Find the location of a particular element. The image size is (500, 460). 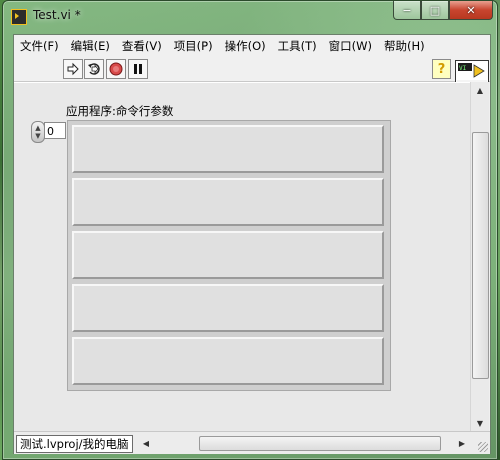

pause-icon is located at coordinates (138, 69).